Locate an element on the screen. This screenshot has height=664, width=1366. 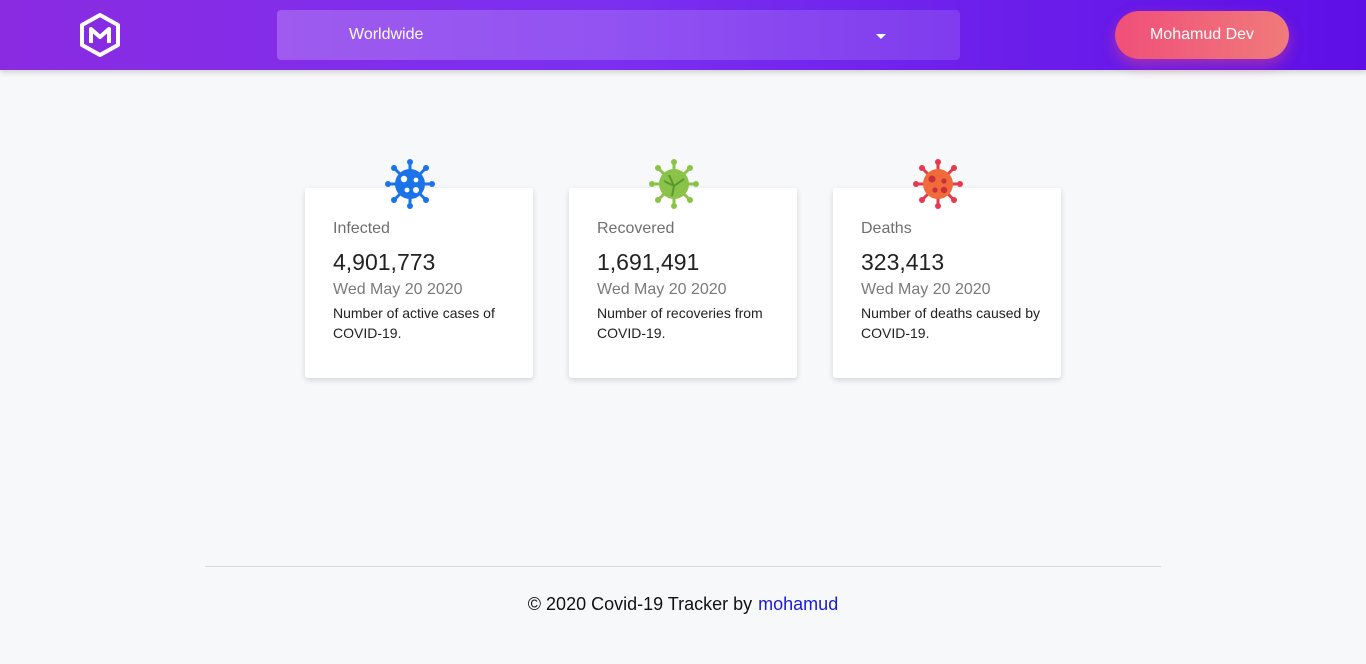
top-navbar: Worldwide Mohamud Dev is located at coordinates (683, 35).